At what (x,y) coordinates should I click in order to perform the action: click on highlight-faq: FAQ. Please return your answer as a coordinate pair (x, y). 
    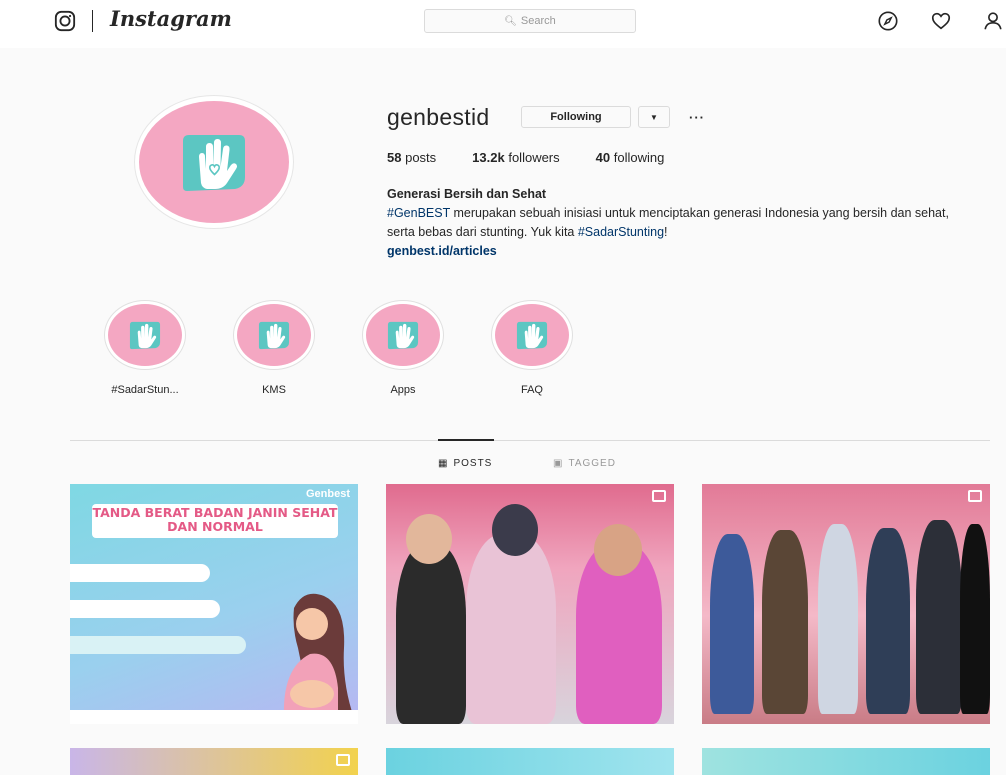
    Looking at the image, I should click on (532, 348).